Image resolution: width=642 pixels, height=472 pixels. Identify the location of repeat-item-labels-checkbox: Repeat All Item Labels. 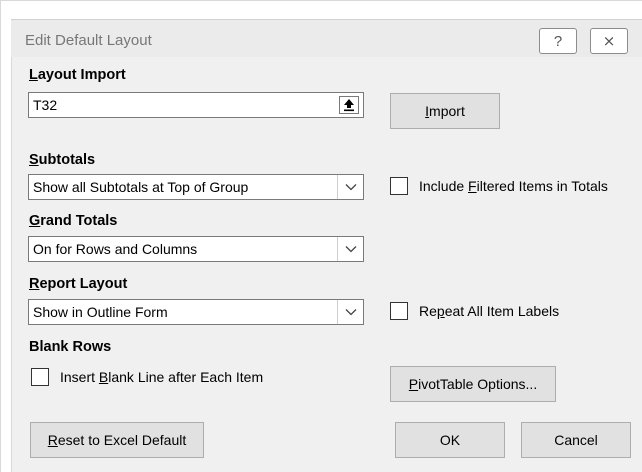
(474, 311).